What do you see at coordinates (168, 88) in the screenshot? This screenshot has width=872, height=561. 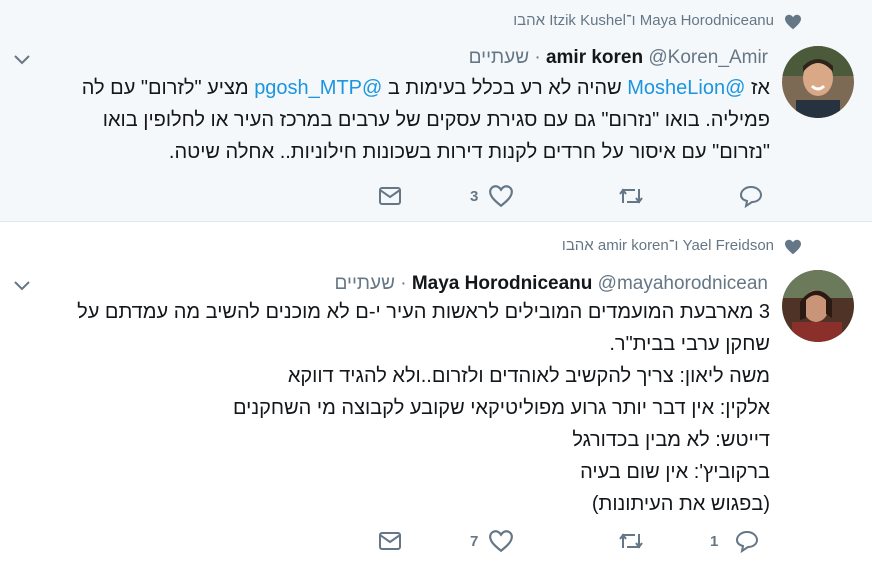 I see `text-fragment: מציע "לזרום" עם לה` at bounding box center [168, 88].